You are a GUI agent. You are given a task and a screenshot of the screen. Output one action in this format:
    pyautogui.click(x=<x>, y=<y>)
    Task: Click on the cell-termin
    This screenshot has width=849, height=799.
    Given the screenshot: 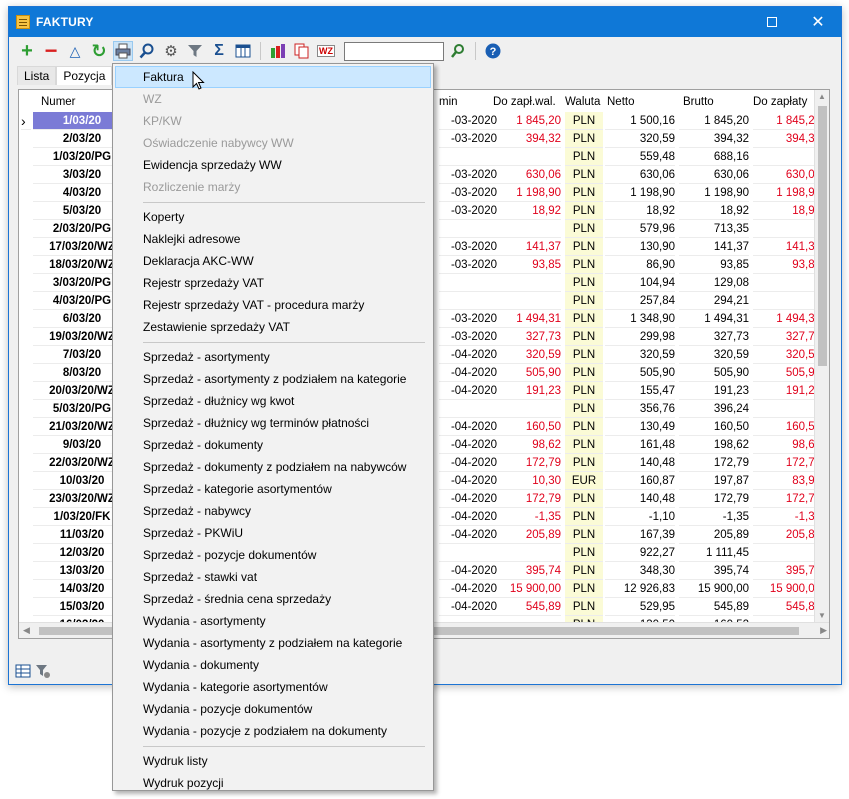 What is the action you would take?
    pyautogui.click(x=468, y=229)
    